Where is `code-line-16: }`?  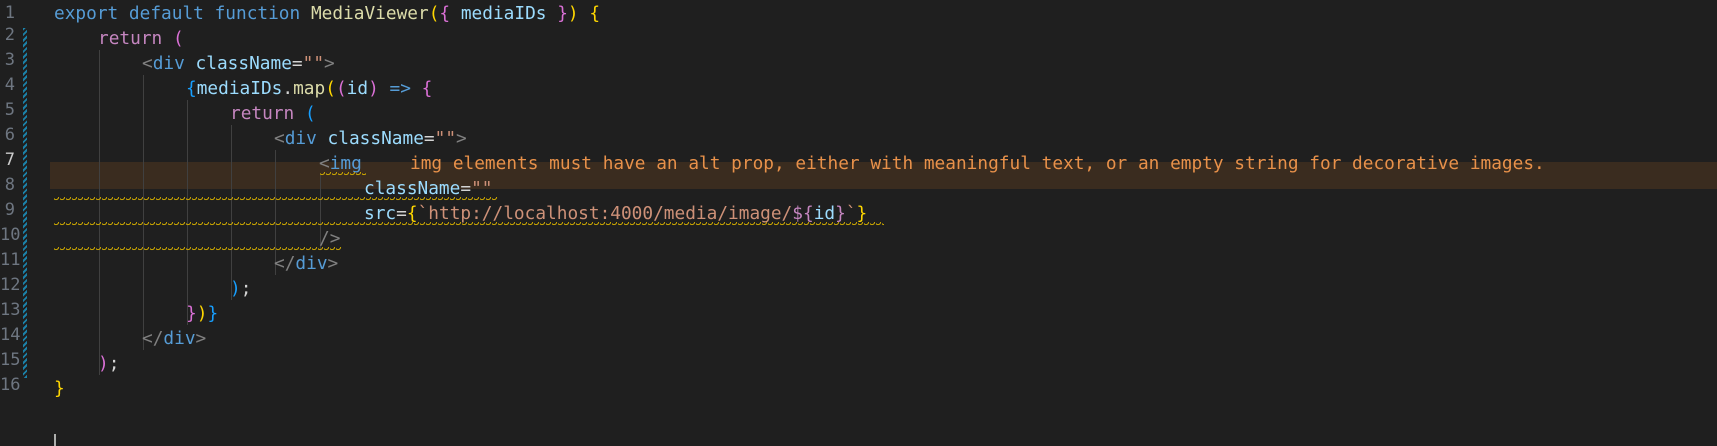
code-line-16: } is located at coordinates (59, 388).